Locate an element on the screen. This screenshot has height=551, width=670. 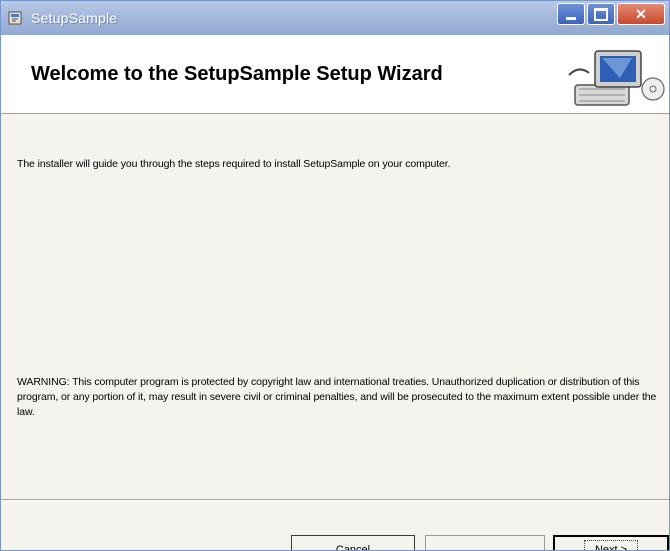
button-separator is located at coordinates (335, 500).